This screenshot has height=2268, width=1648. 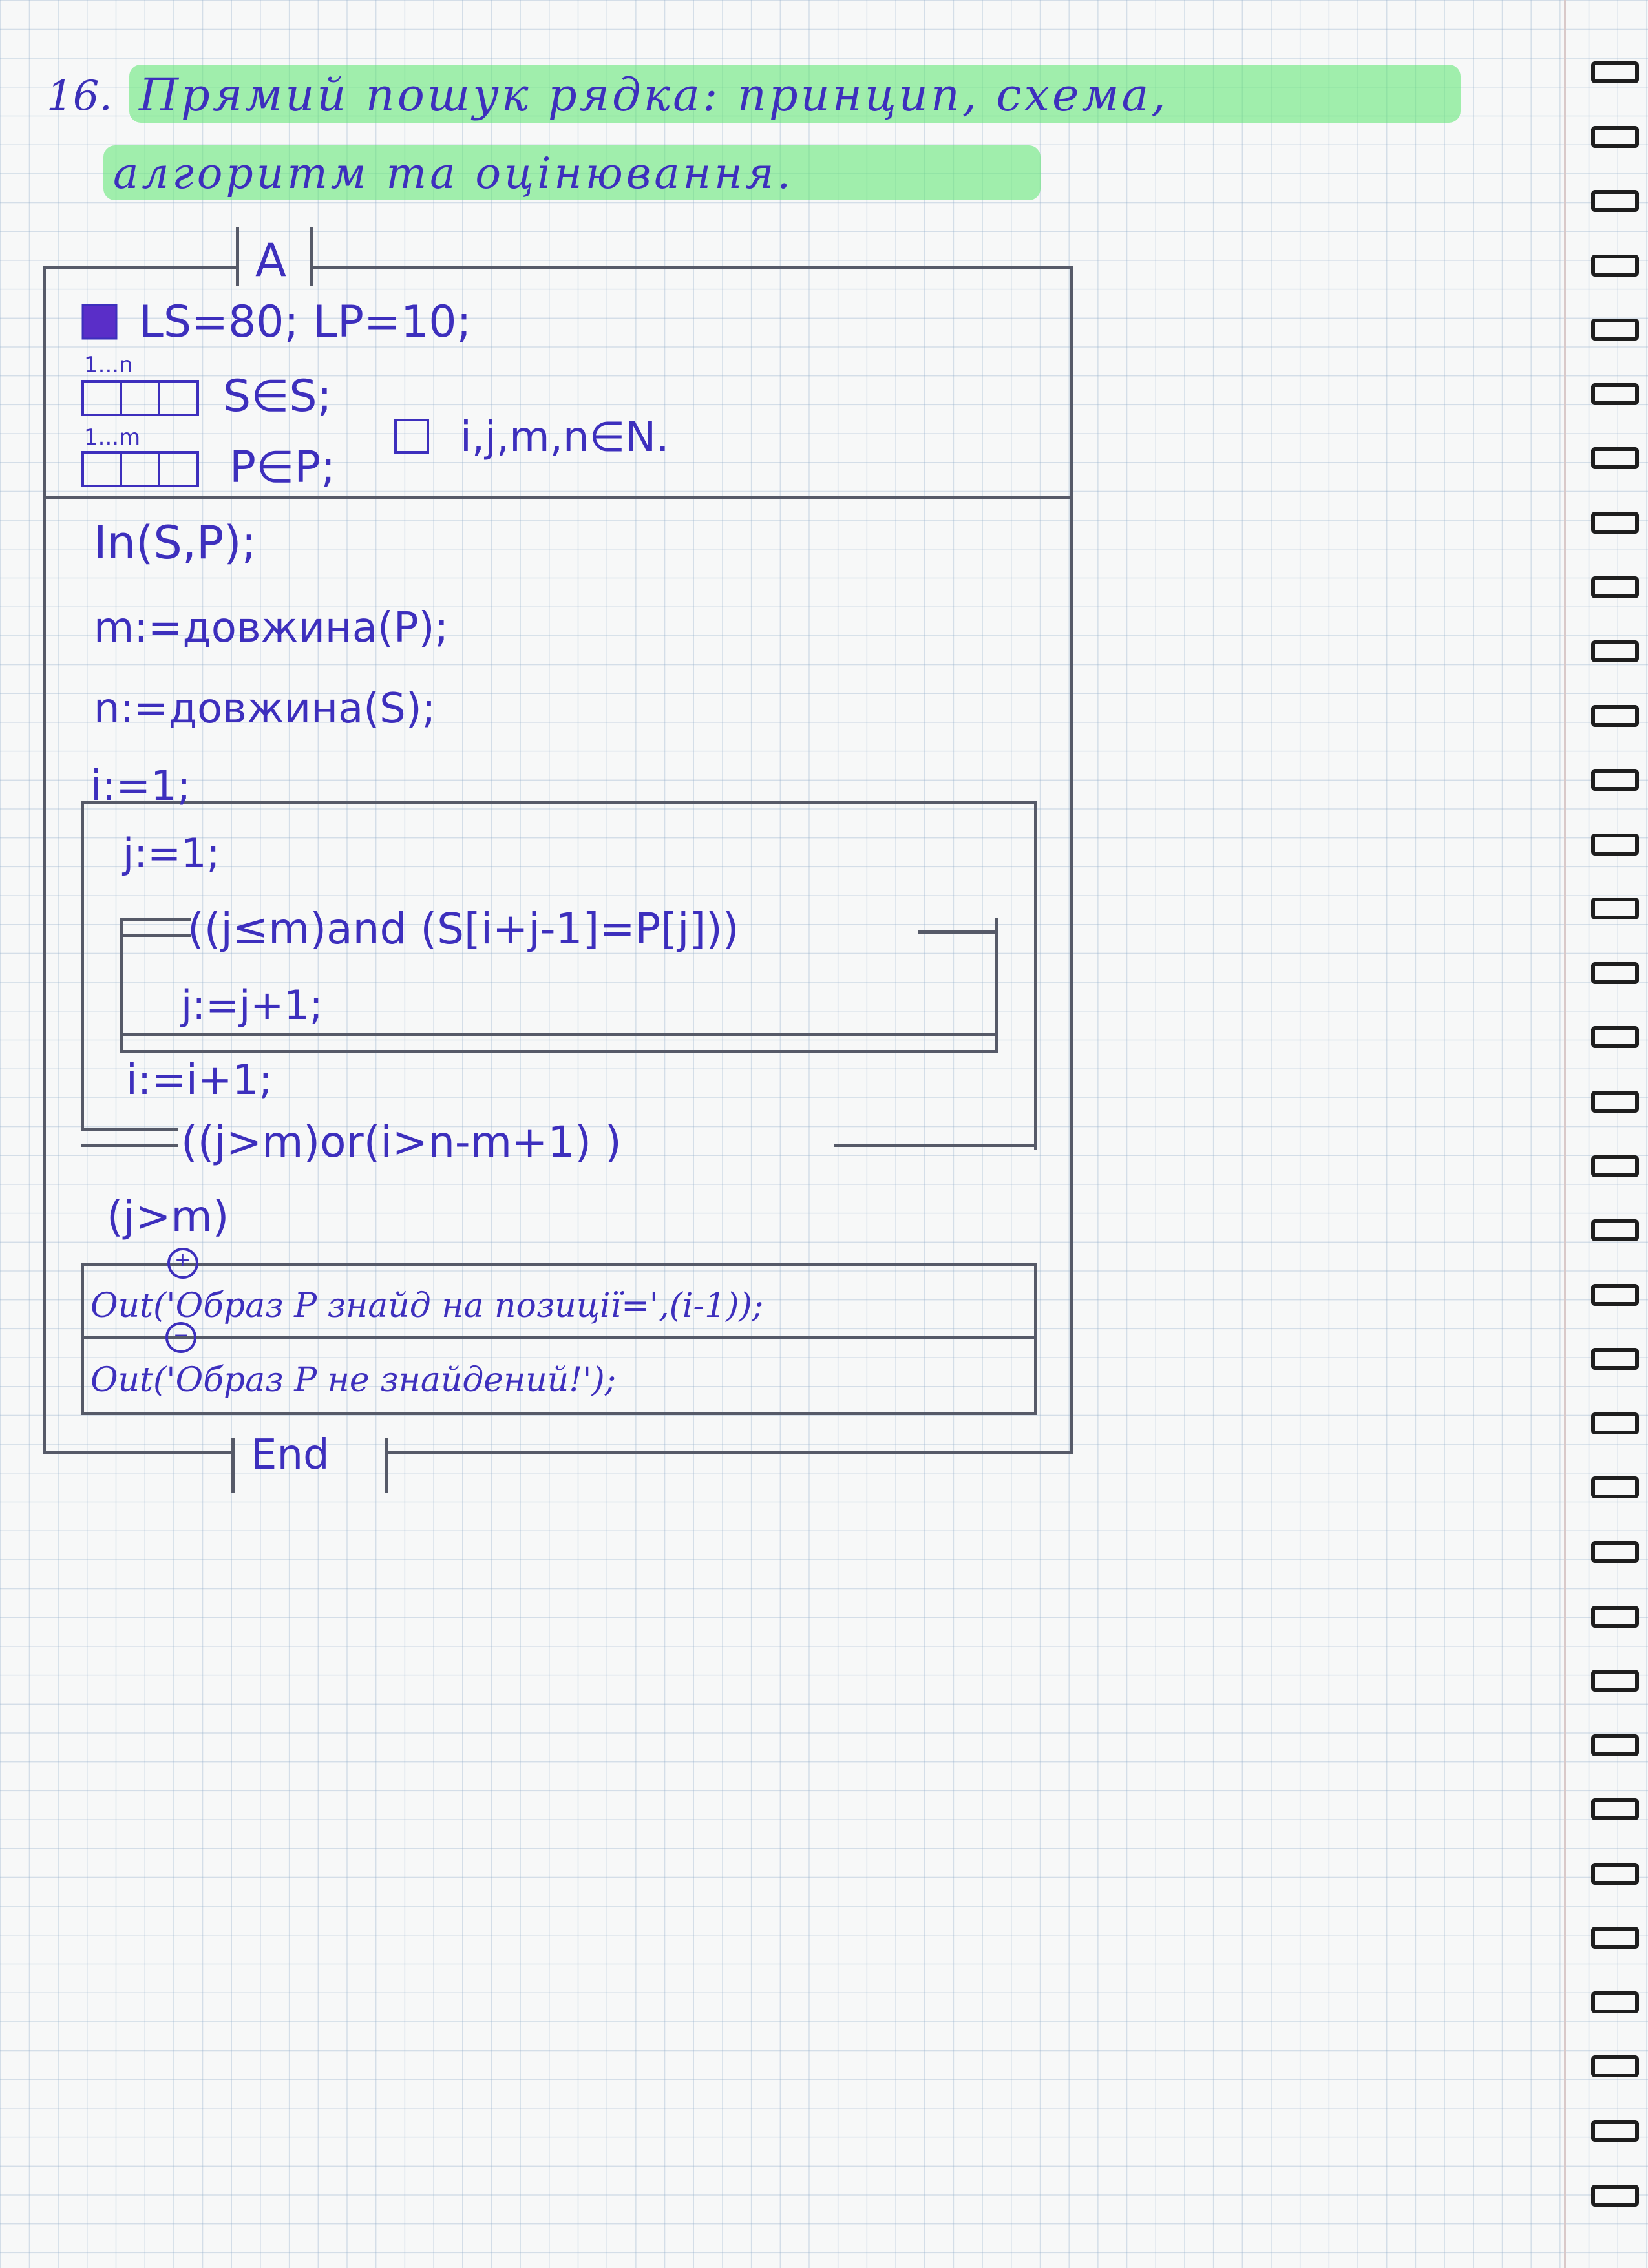 What do you see at coordinates (401, 1142) in the screenshot?
I see `outer-loop-condition: ((j>m)or(i>n-m+1) )` at bounding box center [401, 1142].